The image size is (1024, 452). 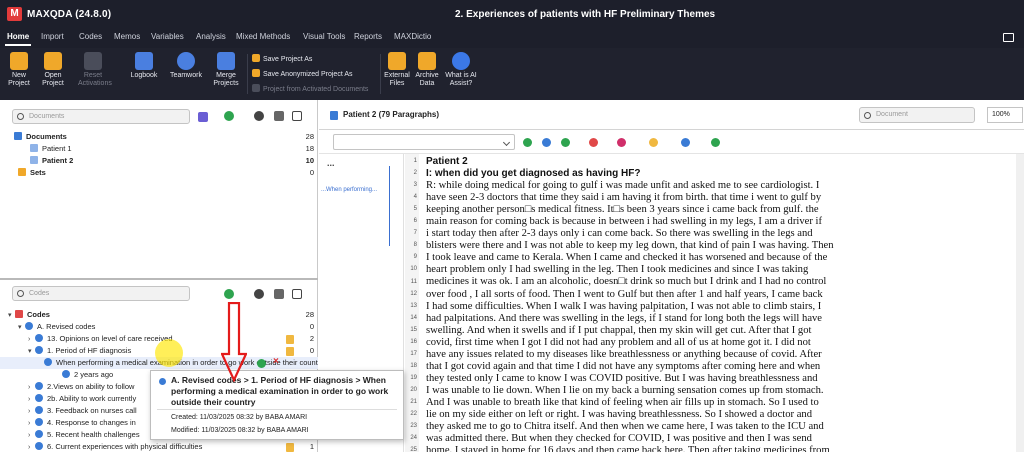 What do you see at coordinates (917, 115) in the screenshot?
I see `document-search-input: Document` at bounding box center [917, 115].